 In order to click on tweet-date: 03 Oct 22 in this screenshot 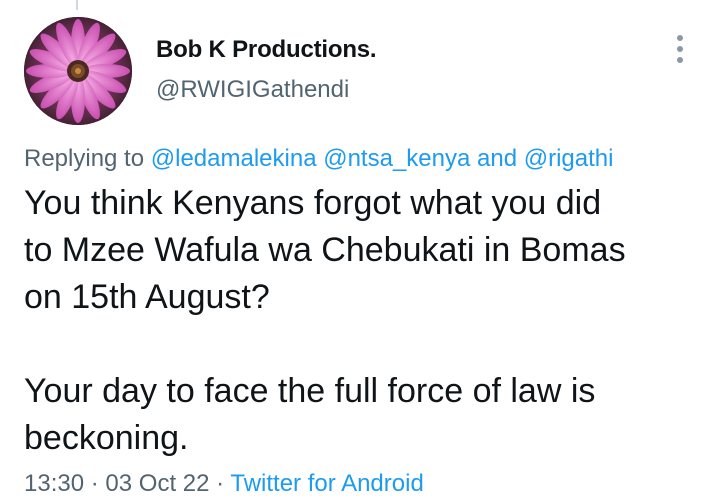, I will do `click(157, 483)`.